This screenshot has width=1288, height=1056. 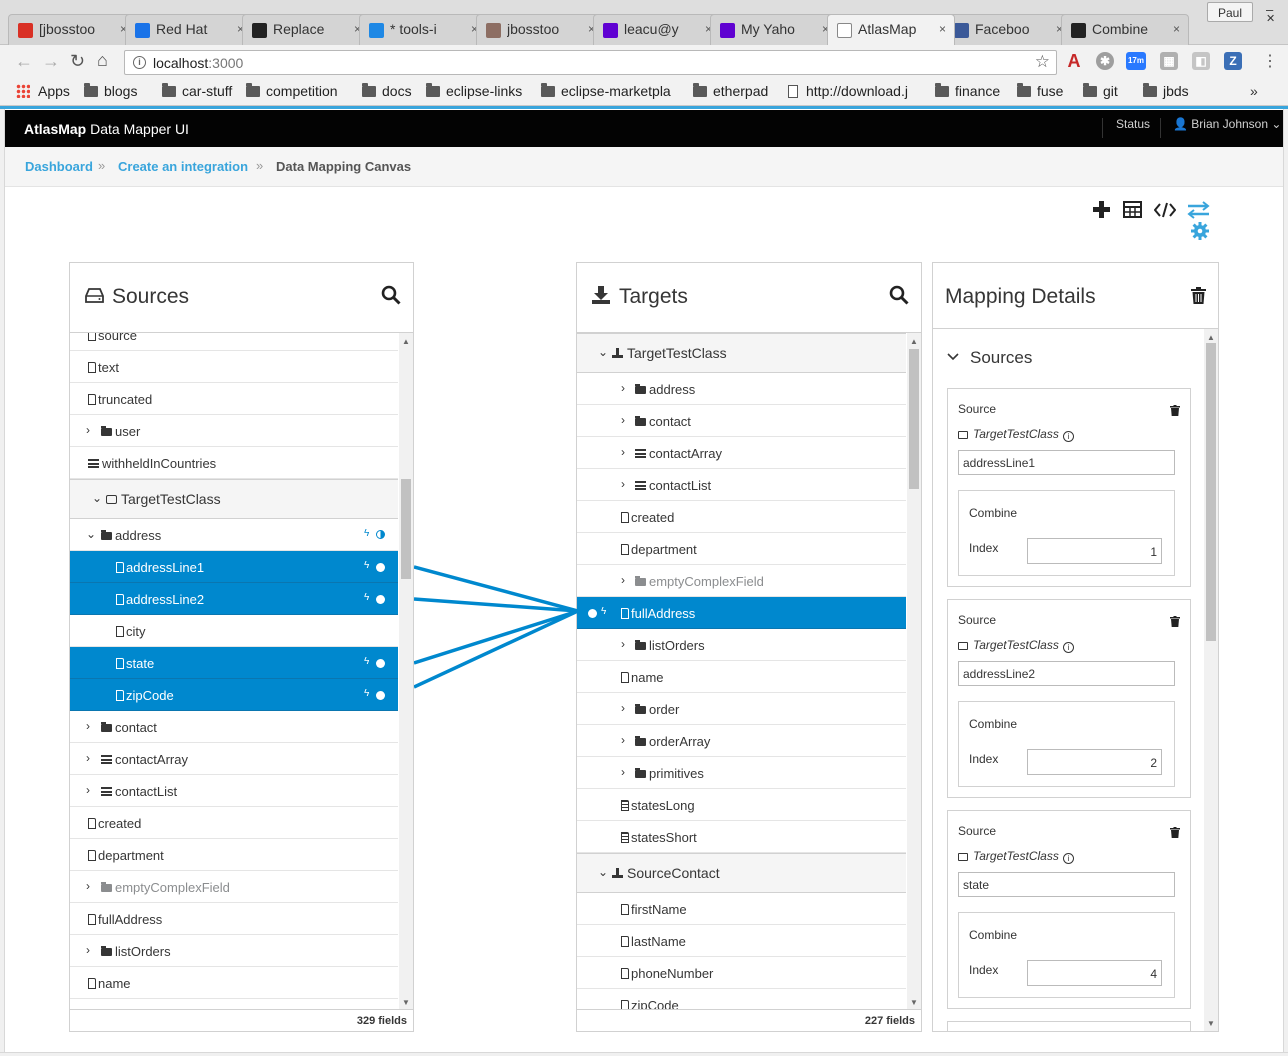 What do you see at coordinates (741, 973) in the screenshot?
I see `target-row-phoneNumber: phoneNumber` at bounding box center [741, 973].